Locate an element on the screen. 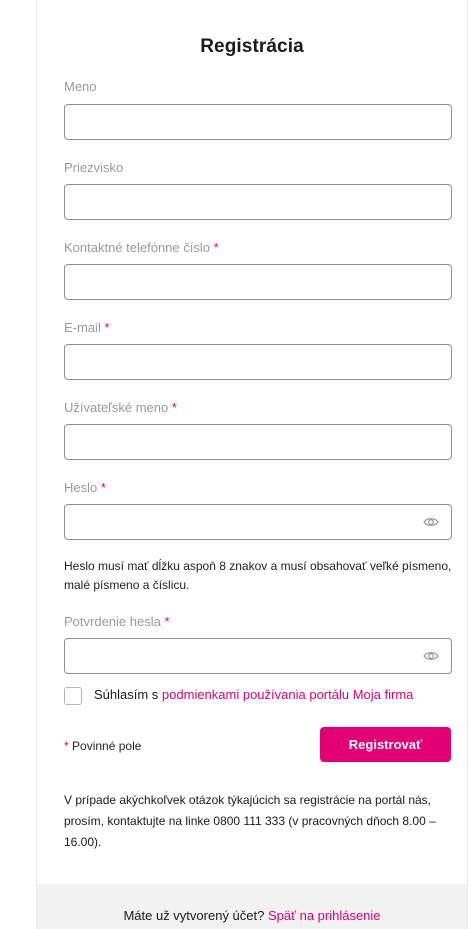 Image resolution: width=472 pixels, height=929 pixels. back-to-login-link: Späť na prihlásenie is located at coordinates (324, 915).